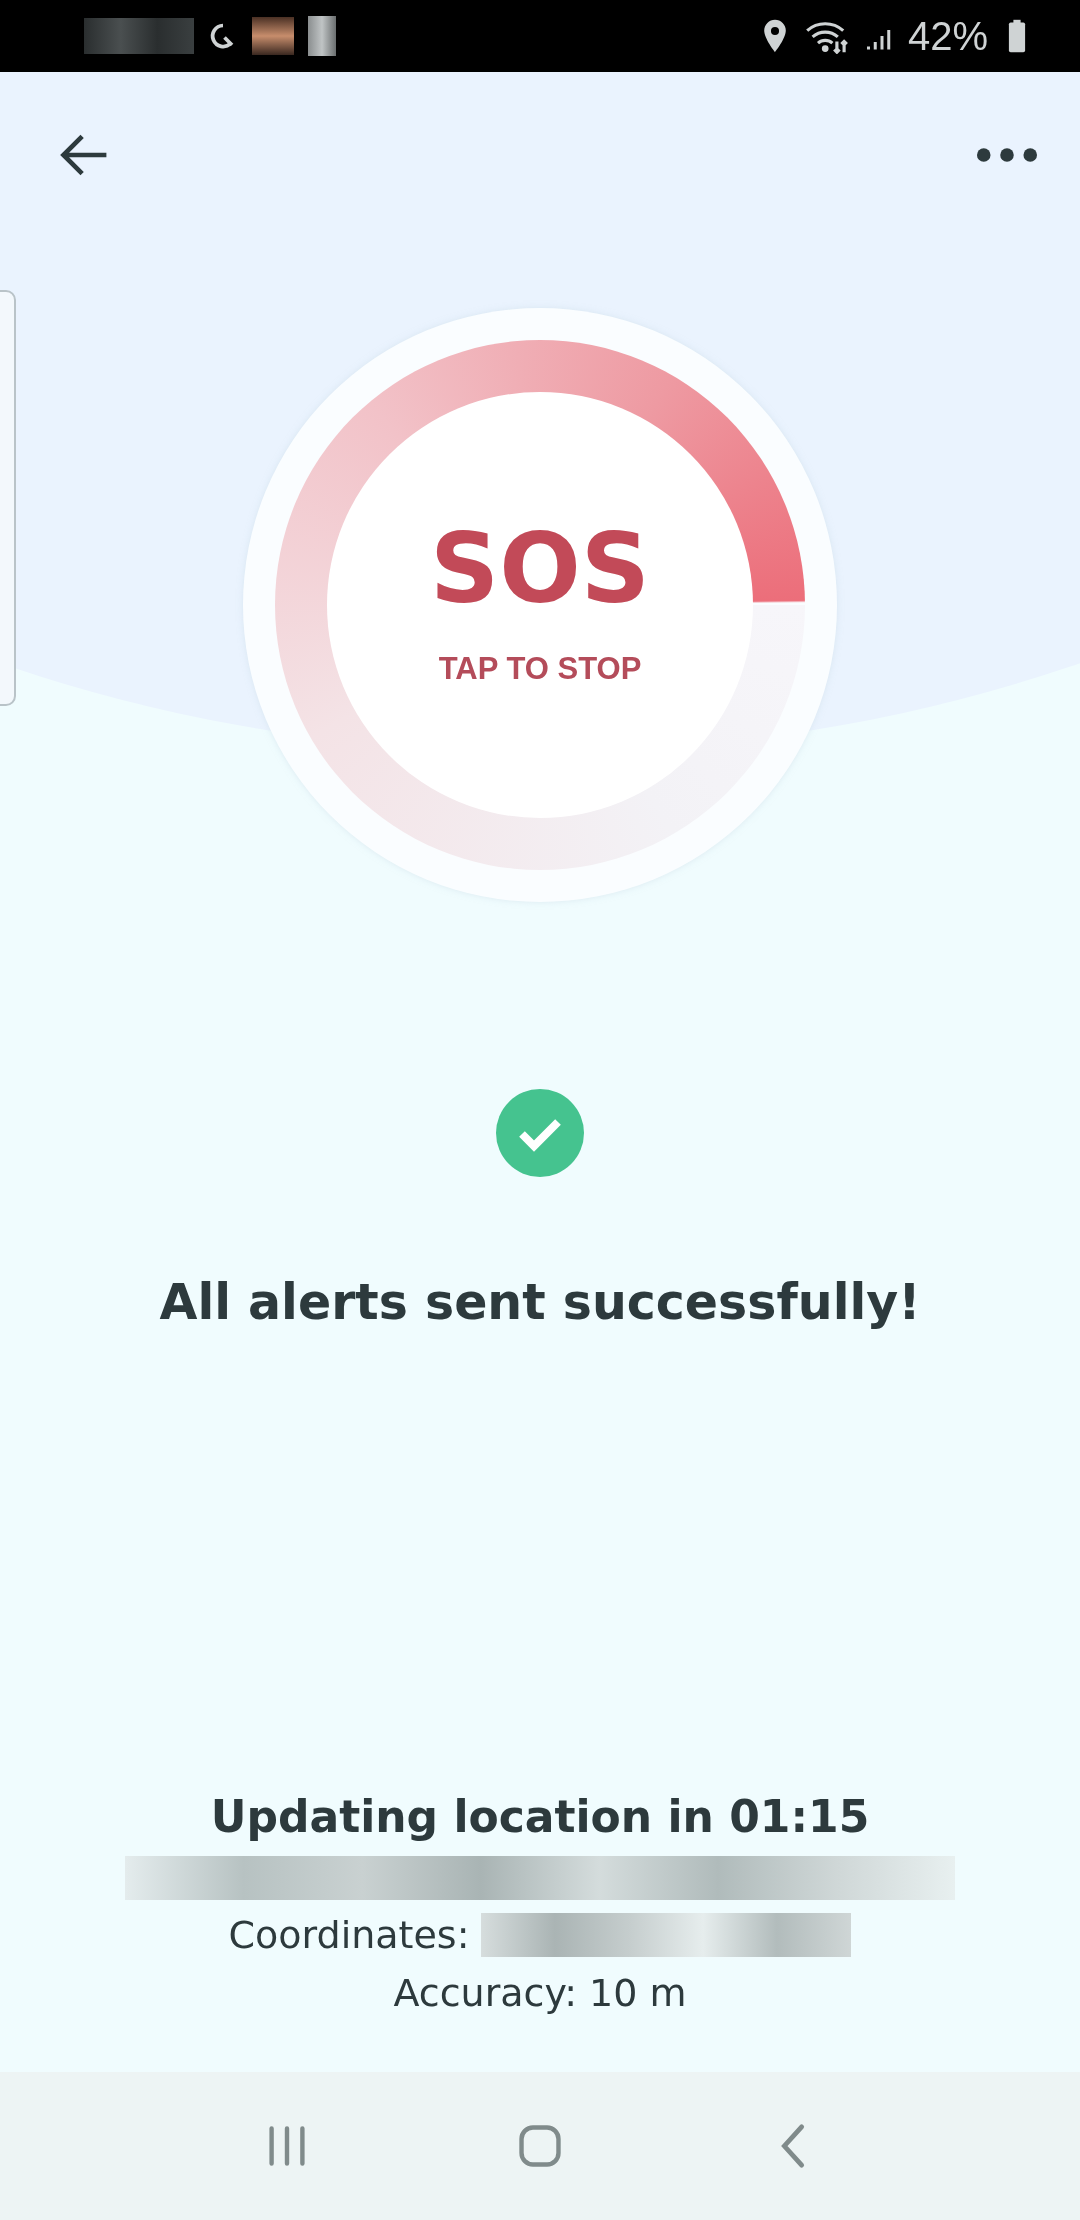 Image resolution: width=1080 pixels, height=2220 pixels. What do you see at coordinates (540, 1133) in the screenshot?
I see `success-check-icon` at bounding box center [540, 1133].